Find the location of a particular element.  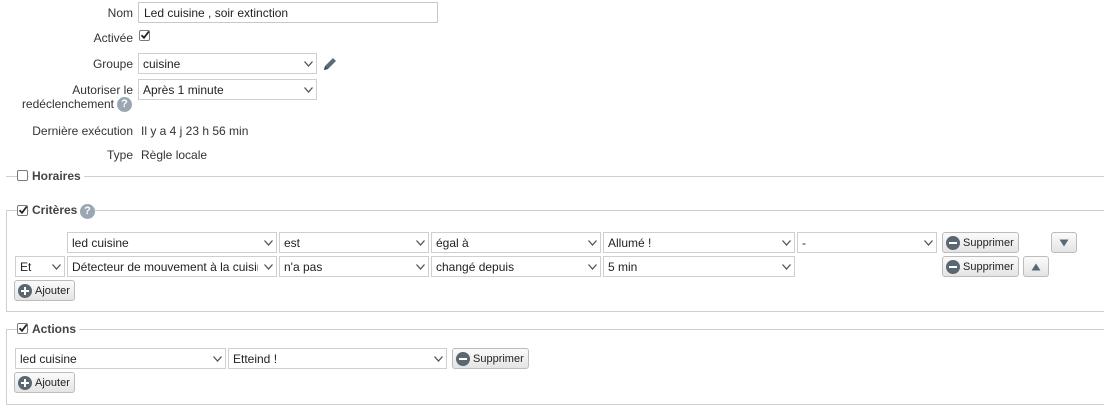

activee-checkbox is located at coordinates (144, 35).